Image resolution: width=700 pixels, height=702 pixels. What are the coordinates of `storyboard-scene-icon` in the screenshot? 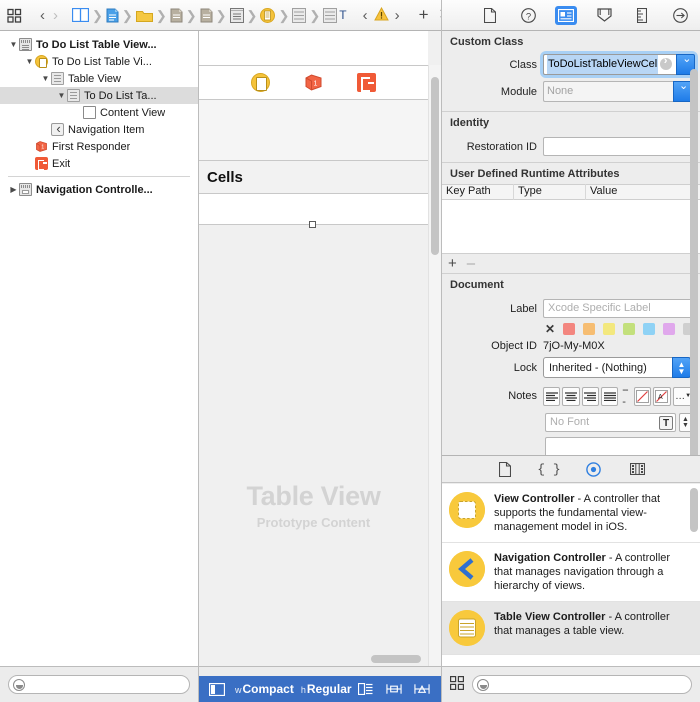 It's located at (236, 15).